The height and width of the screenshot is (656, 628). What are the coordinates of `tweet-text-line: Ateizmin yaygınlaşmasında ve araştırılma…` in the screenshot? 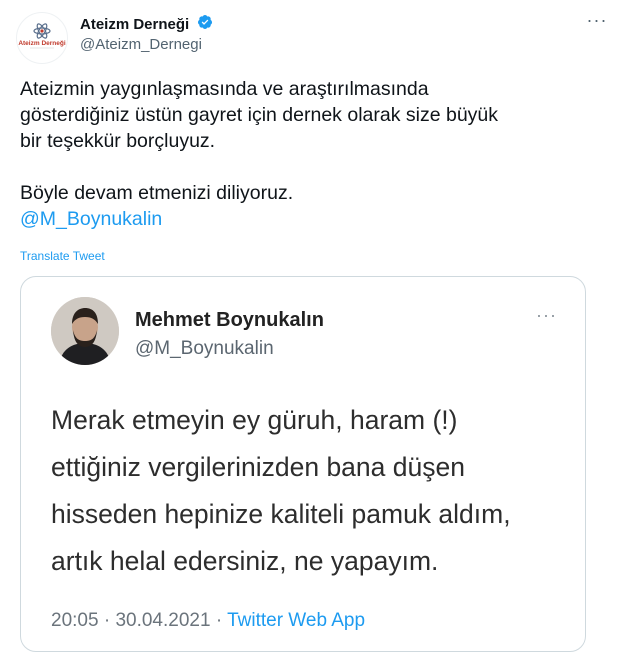 It's located at (224, 89).